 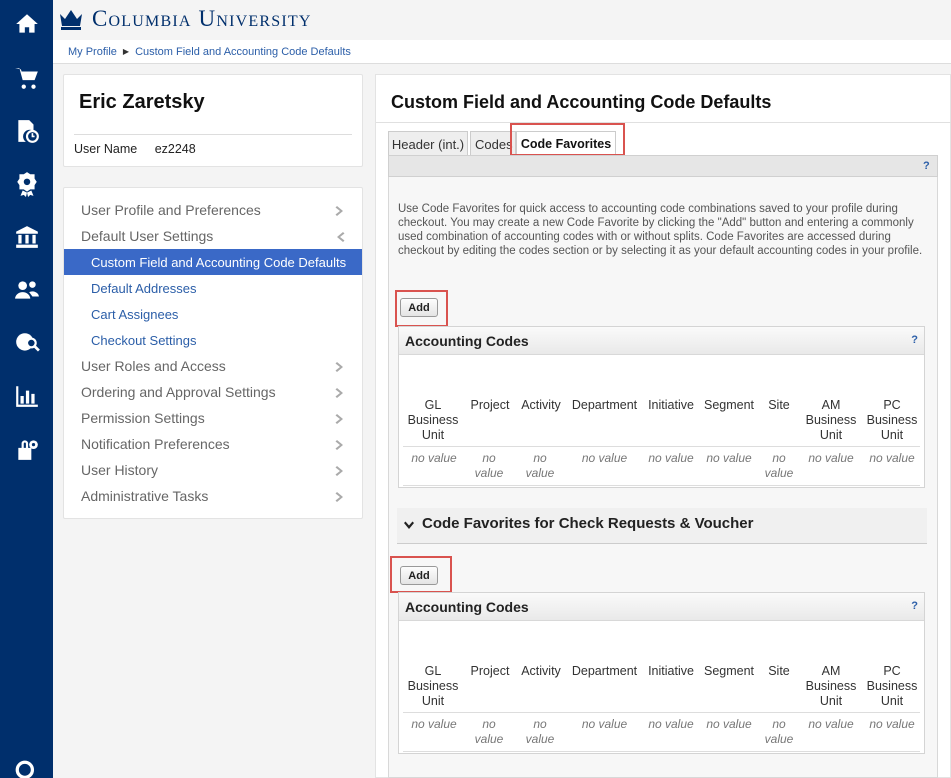 I want to click on profile-name: Eric Zaretsky, so click(x=142, y=102).